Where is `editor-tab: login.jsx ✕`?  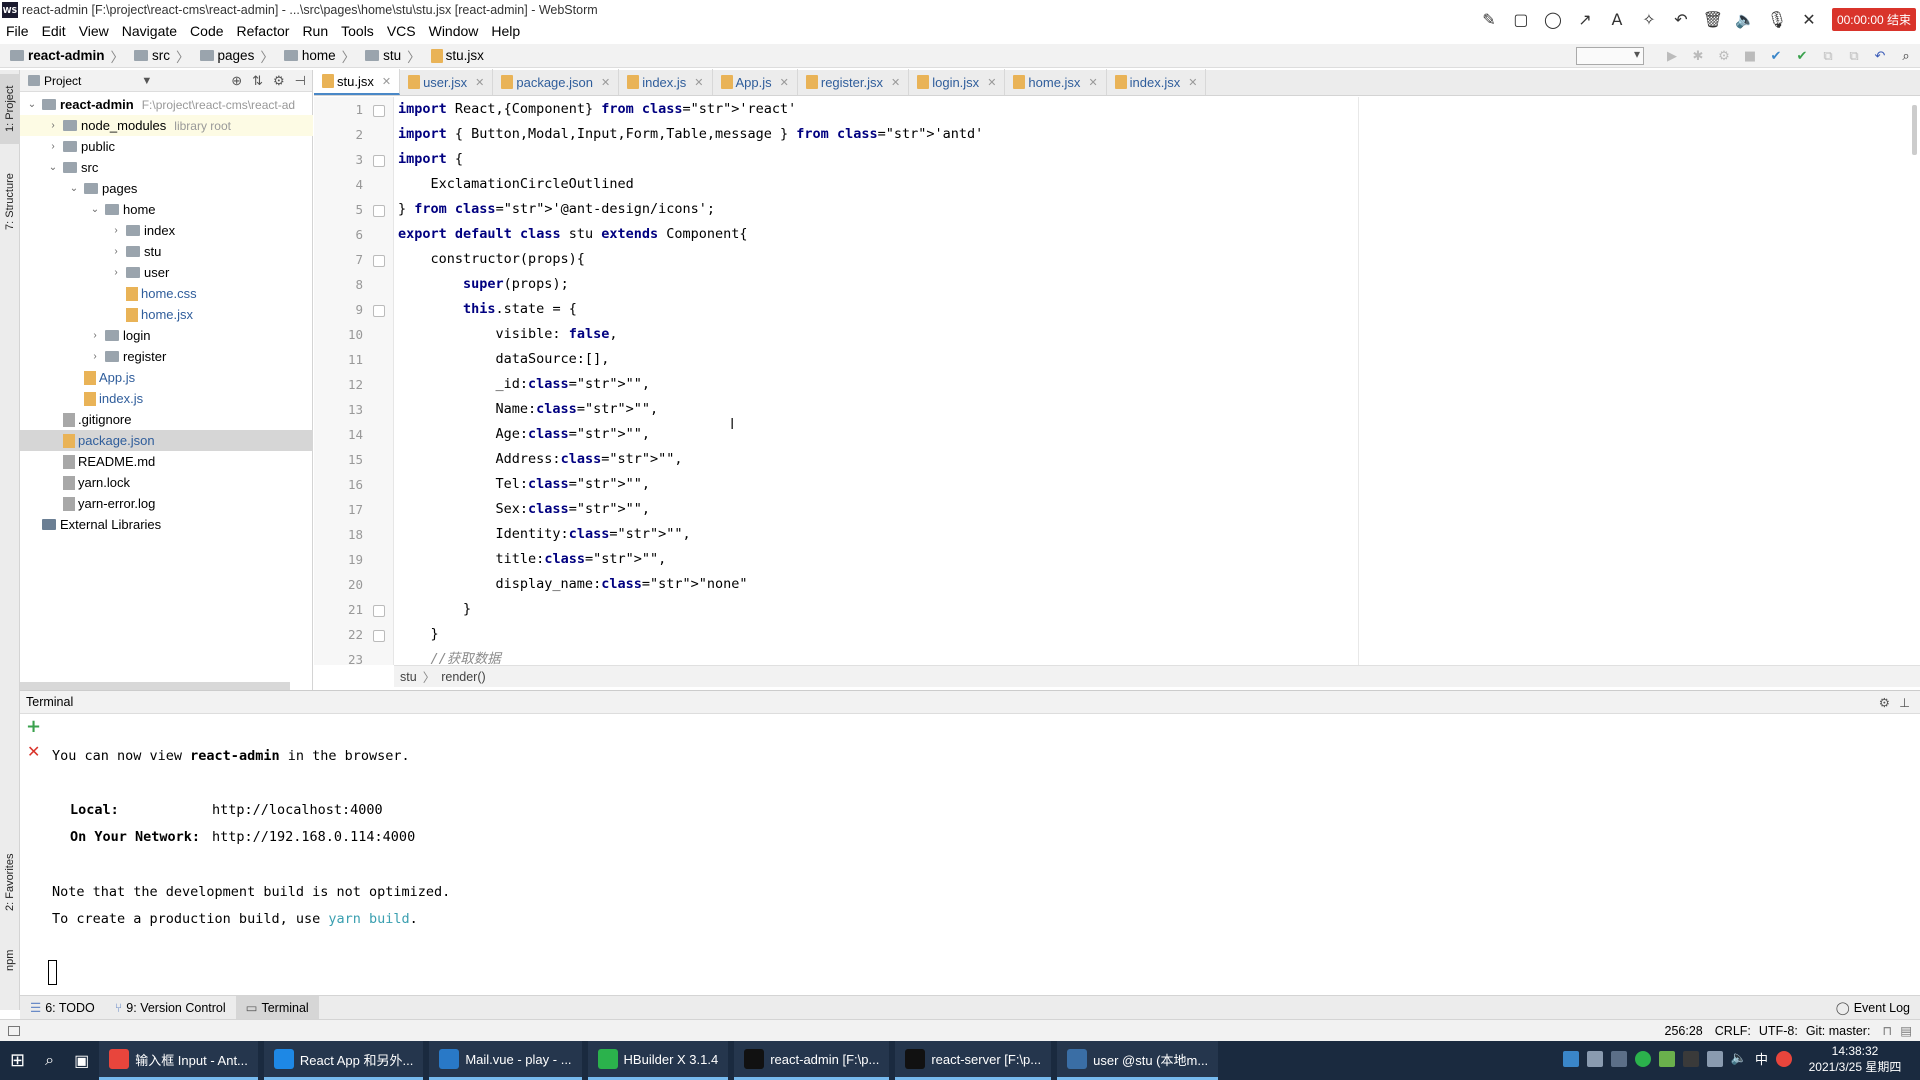
editor-tab: login.jsx ✕ is located at coordinates (957, 82).